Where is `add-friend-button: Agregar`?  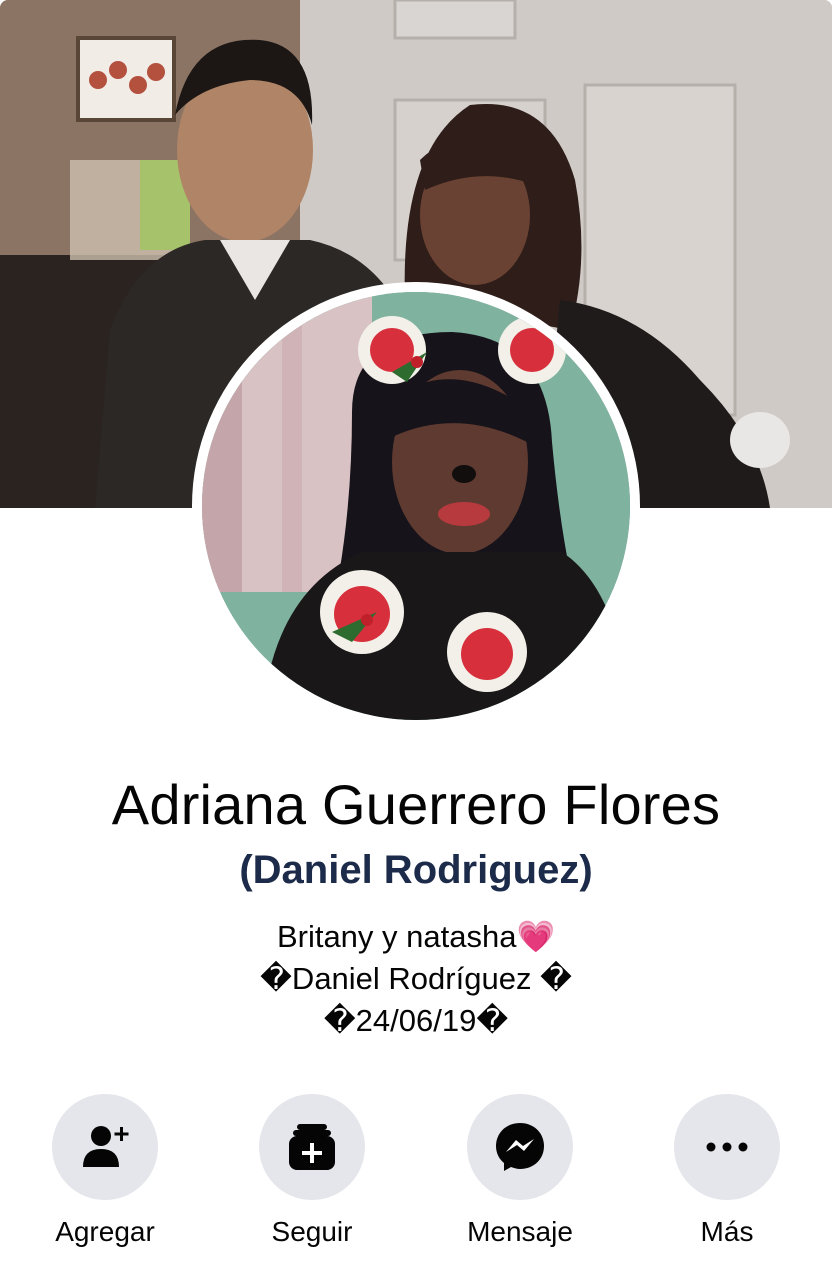 add-friend-button: Agregar is located at coordinates (105, 1179).